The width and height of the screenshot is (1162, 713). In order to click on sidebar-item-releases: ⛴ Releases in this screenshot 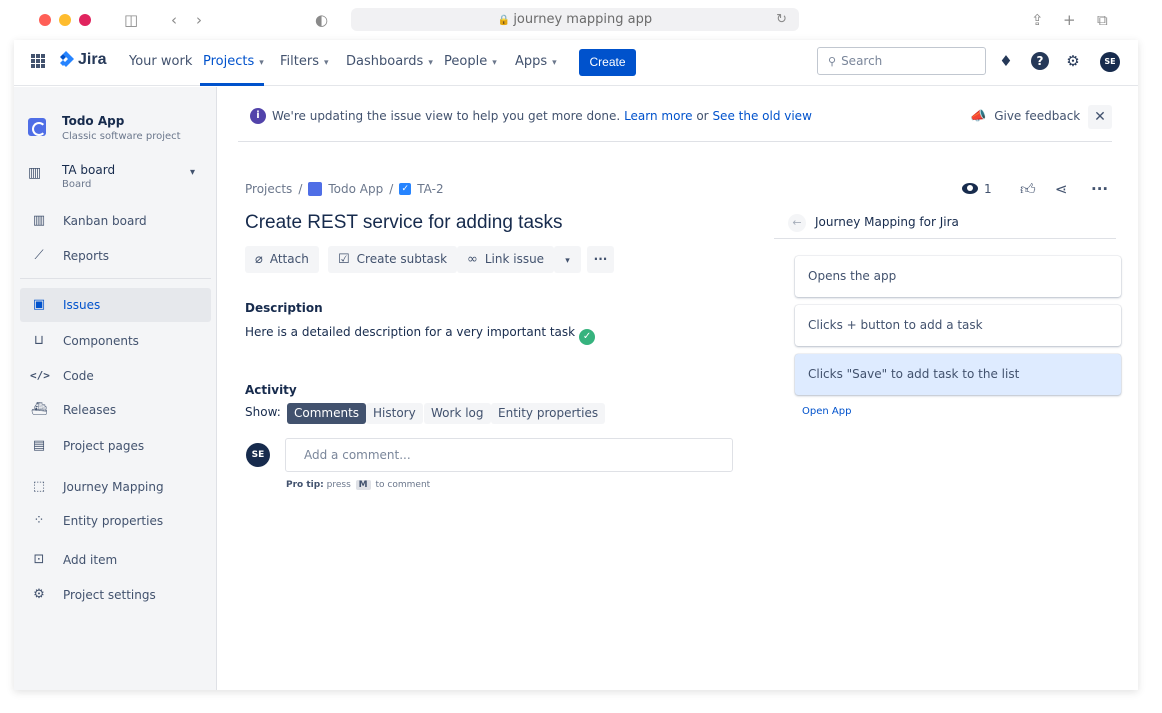, I will do `click(115, 410)`.